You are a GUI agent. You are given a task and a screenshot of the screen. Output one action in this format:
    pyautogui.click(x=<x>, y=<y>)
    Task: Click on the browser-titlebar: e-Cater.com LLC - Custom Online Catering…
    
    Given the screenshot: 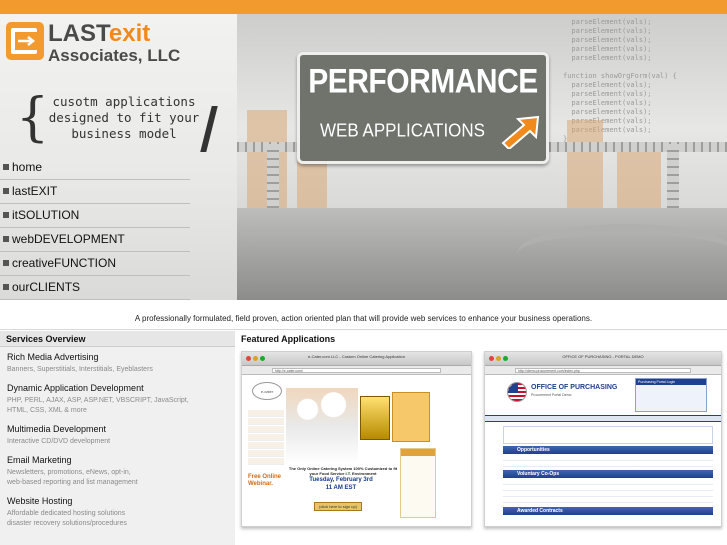 What is the action you would take?
    pyautogui.click(x=356, y=359)
    